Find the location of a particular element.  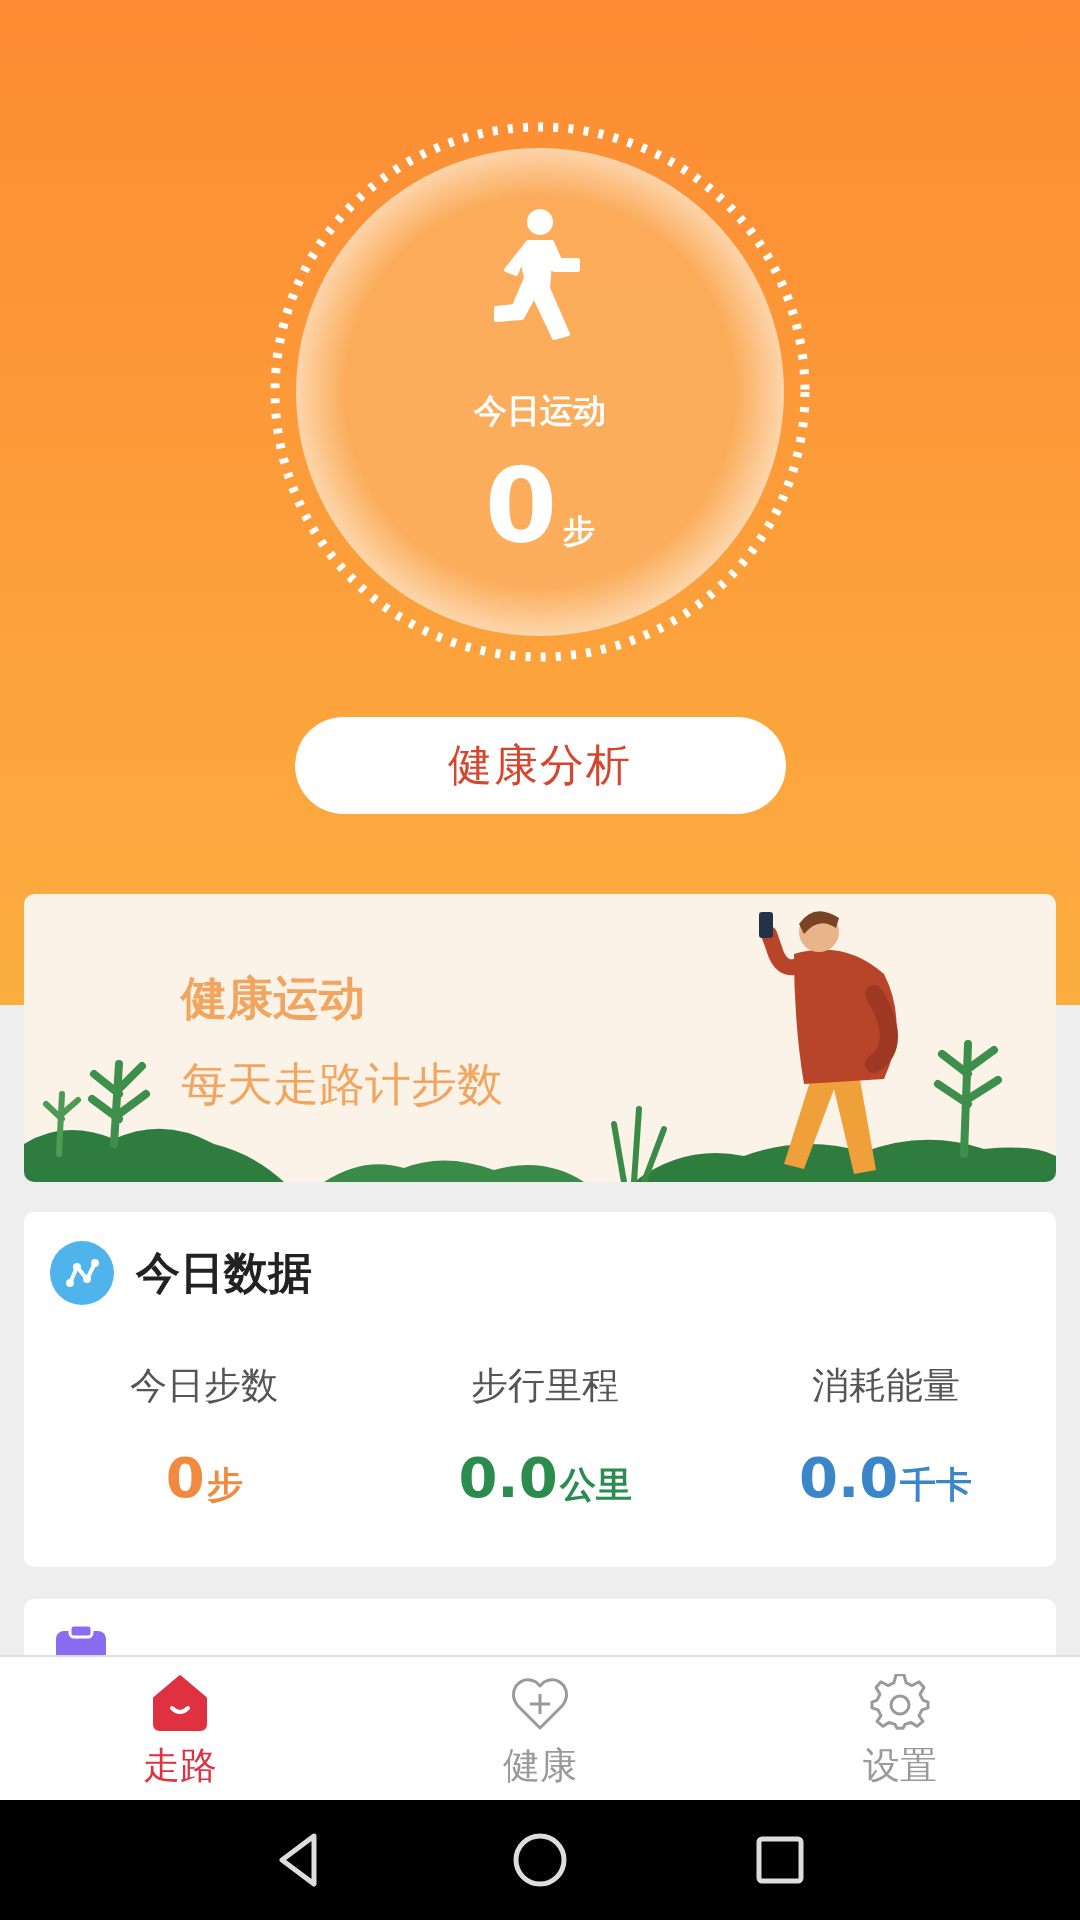

banner-headline: 健康运动 is located at coordinates (273, 998).